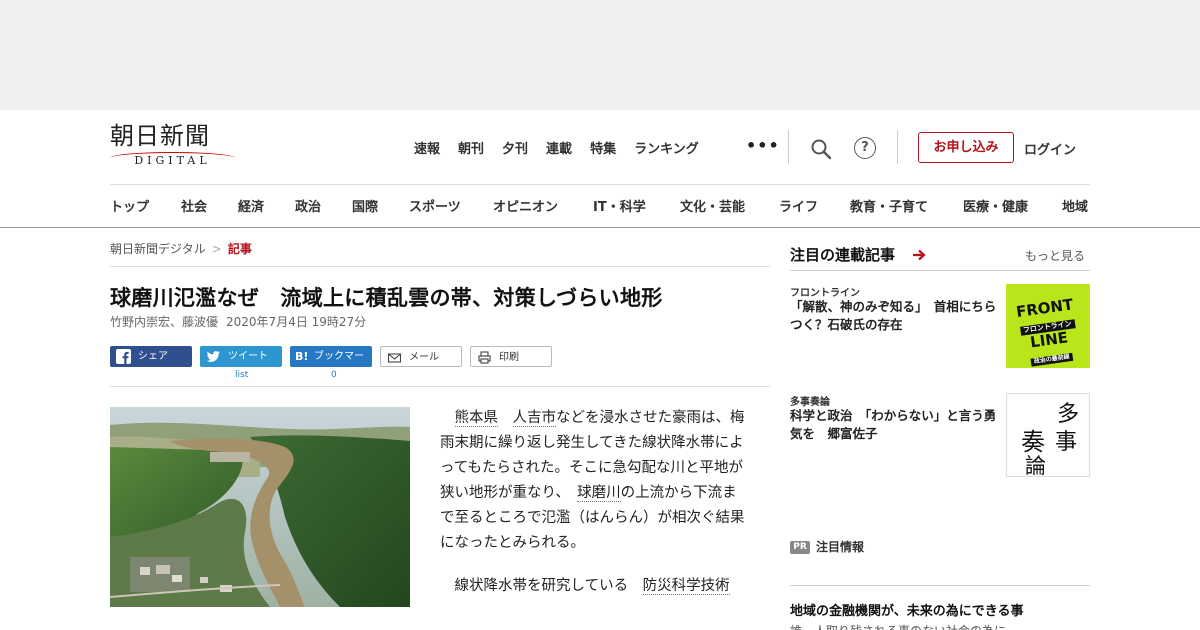 This screenshot has width=1200, height=630. I want to click on cat-medical: 医療・健康, so click(995, 205).